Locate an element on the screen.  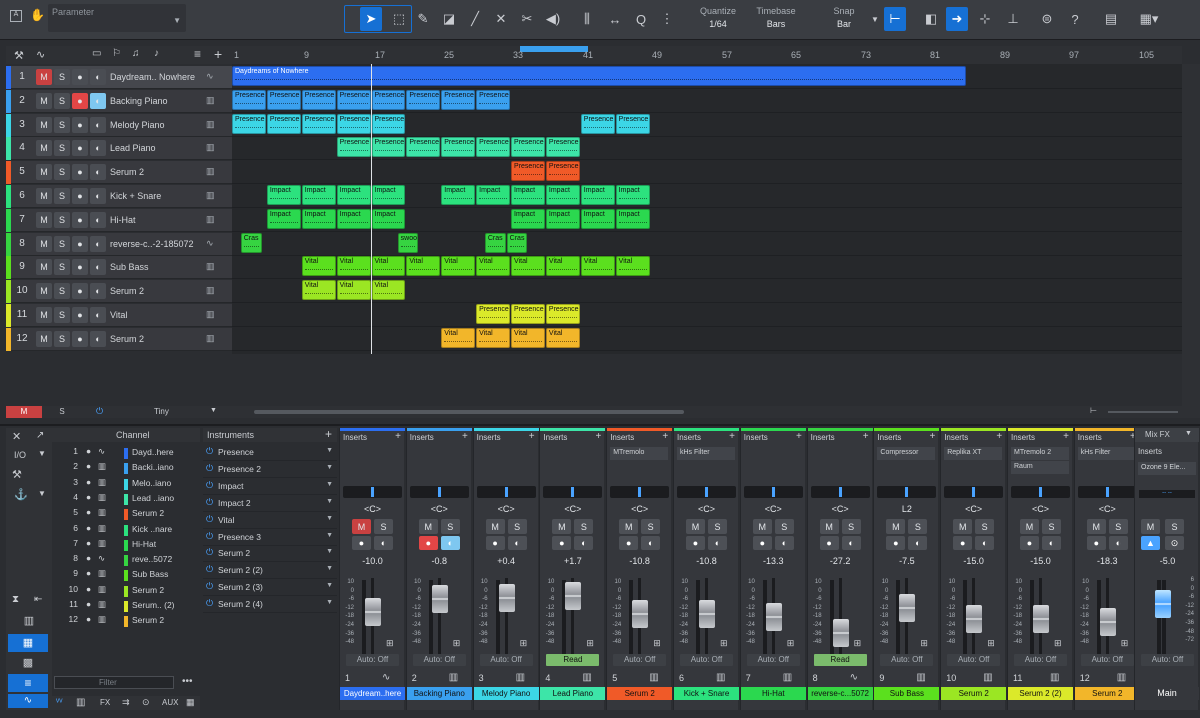
main-link-icon: ⊙ is located at coordinates (1174, 543).